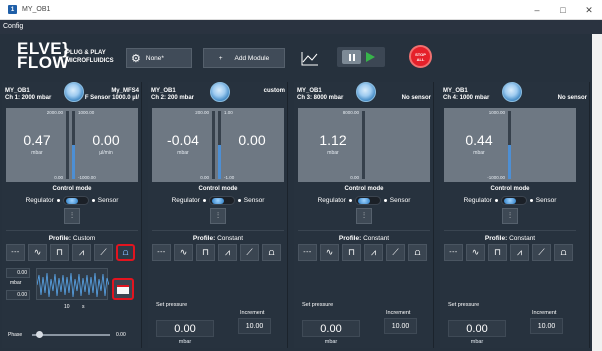 The height and width of the screenshot is (351, 602). I want to click on set-pressure-label: Set pressure, so click(464, 305).